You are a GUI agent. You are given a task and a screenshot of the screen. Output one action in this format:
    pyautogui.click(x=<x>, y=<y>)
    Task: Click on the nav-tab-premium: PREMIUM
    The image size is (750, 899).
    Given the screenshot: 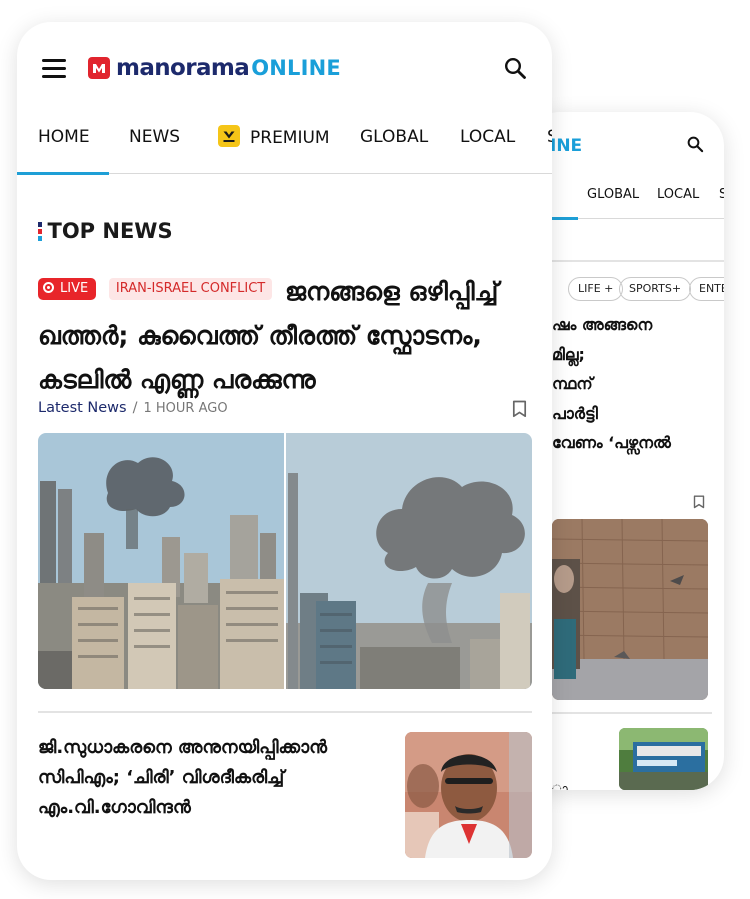 What is the action you would take?
    pyautogui.click(x=274, y=137)
    